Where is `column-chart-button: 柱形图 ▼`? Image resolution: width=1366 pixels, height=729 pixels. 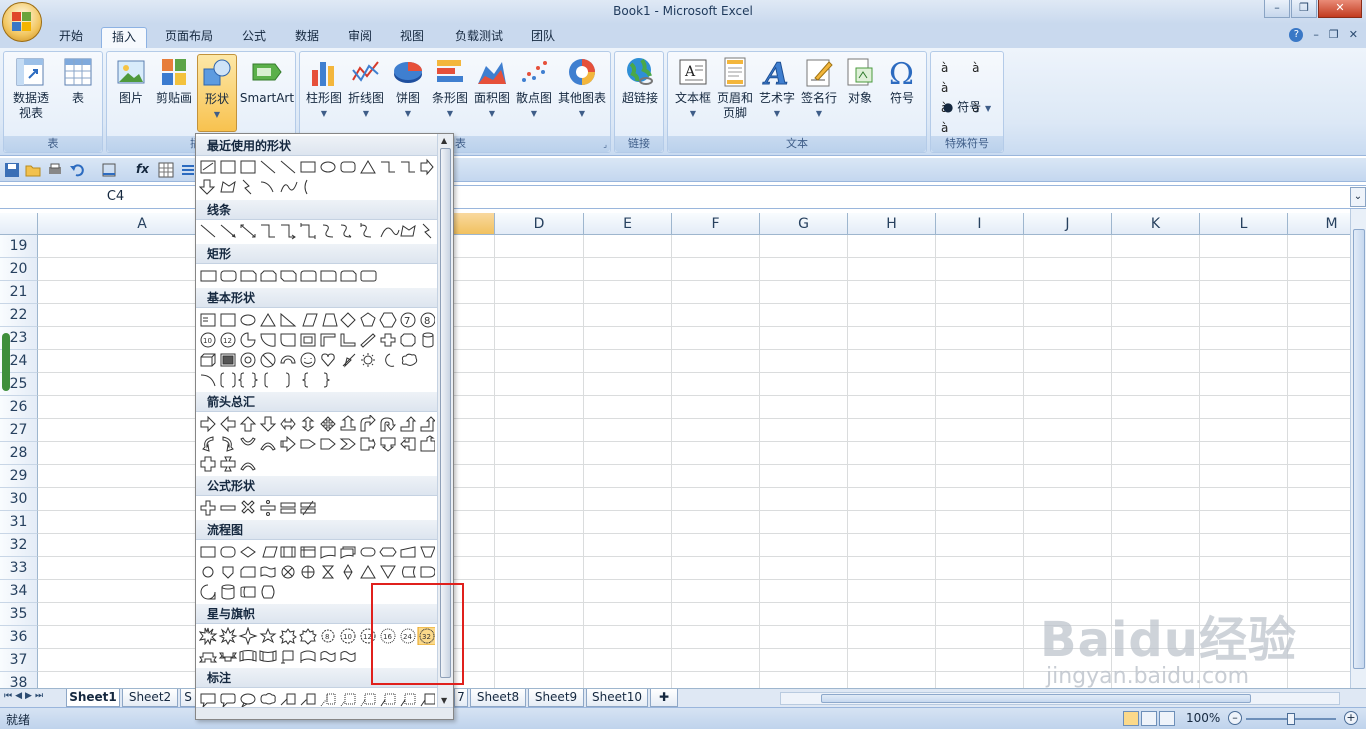 column-chart-button: 柱形图 ▼ is located at coordinates (324, 87).